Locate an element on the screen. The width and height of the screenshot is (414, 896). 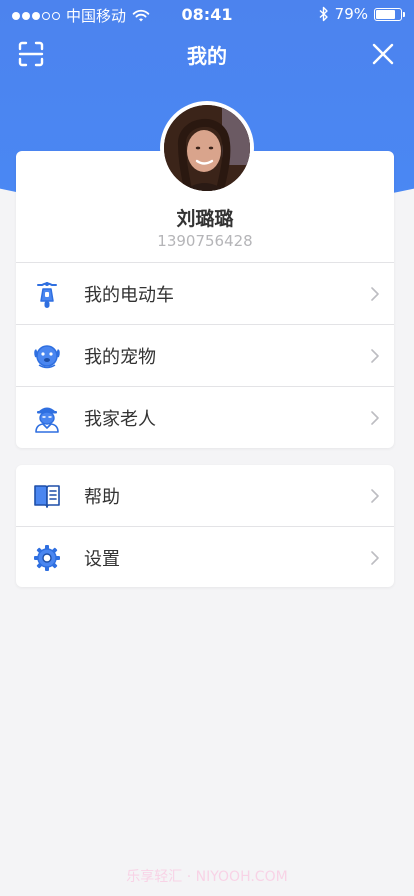
menu-group-system: 帮助 设置 is located at coordinates (205, 526).